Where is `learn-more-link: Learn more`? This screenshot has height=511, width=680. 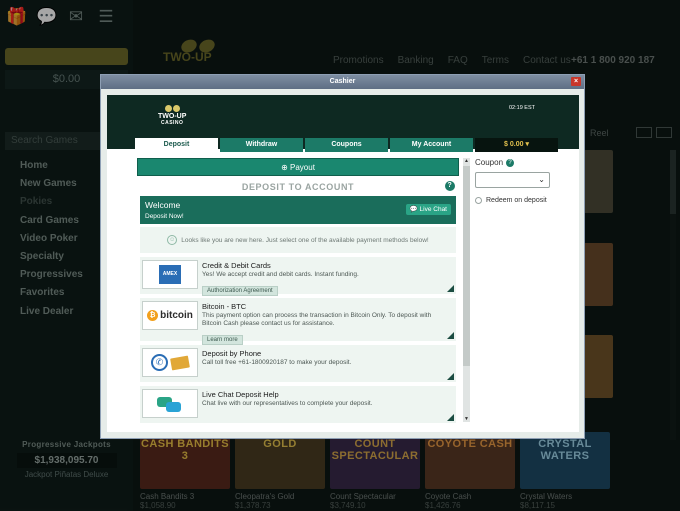
learn-more-link: Learn more is located at coordinates (222, 340).